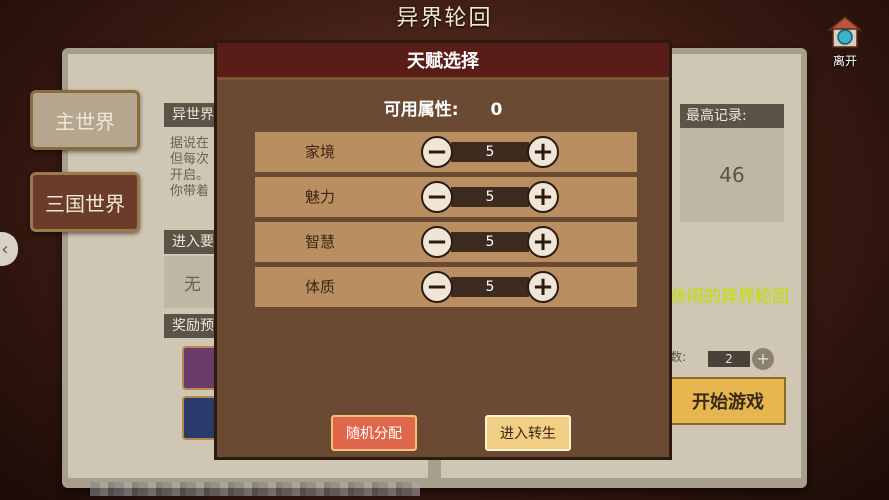 This screenshot has height=500, width=889. I want to click on count-plus-button: +, so click(763, 359).